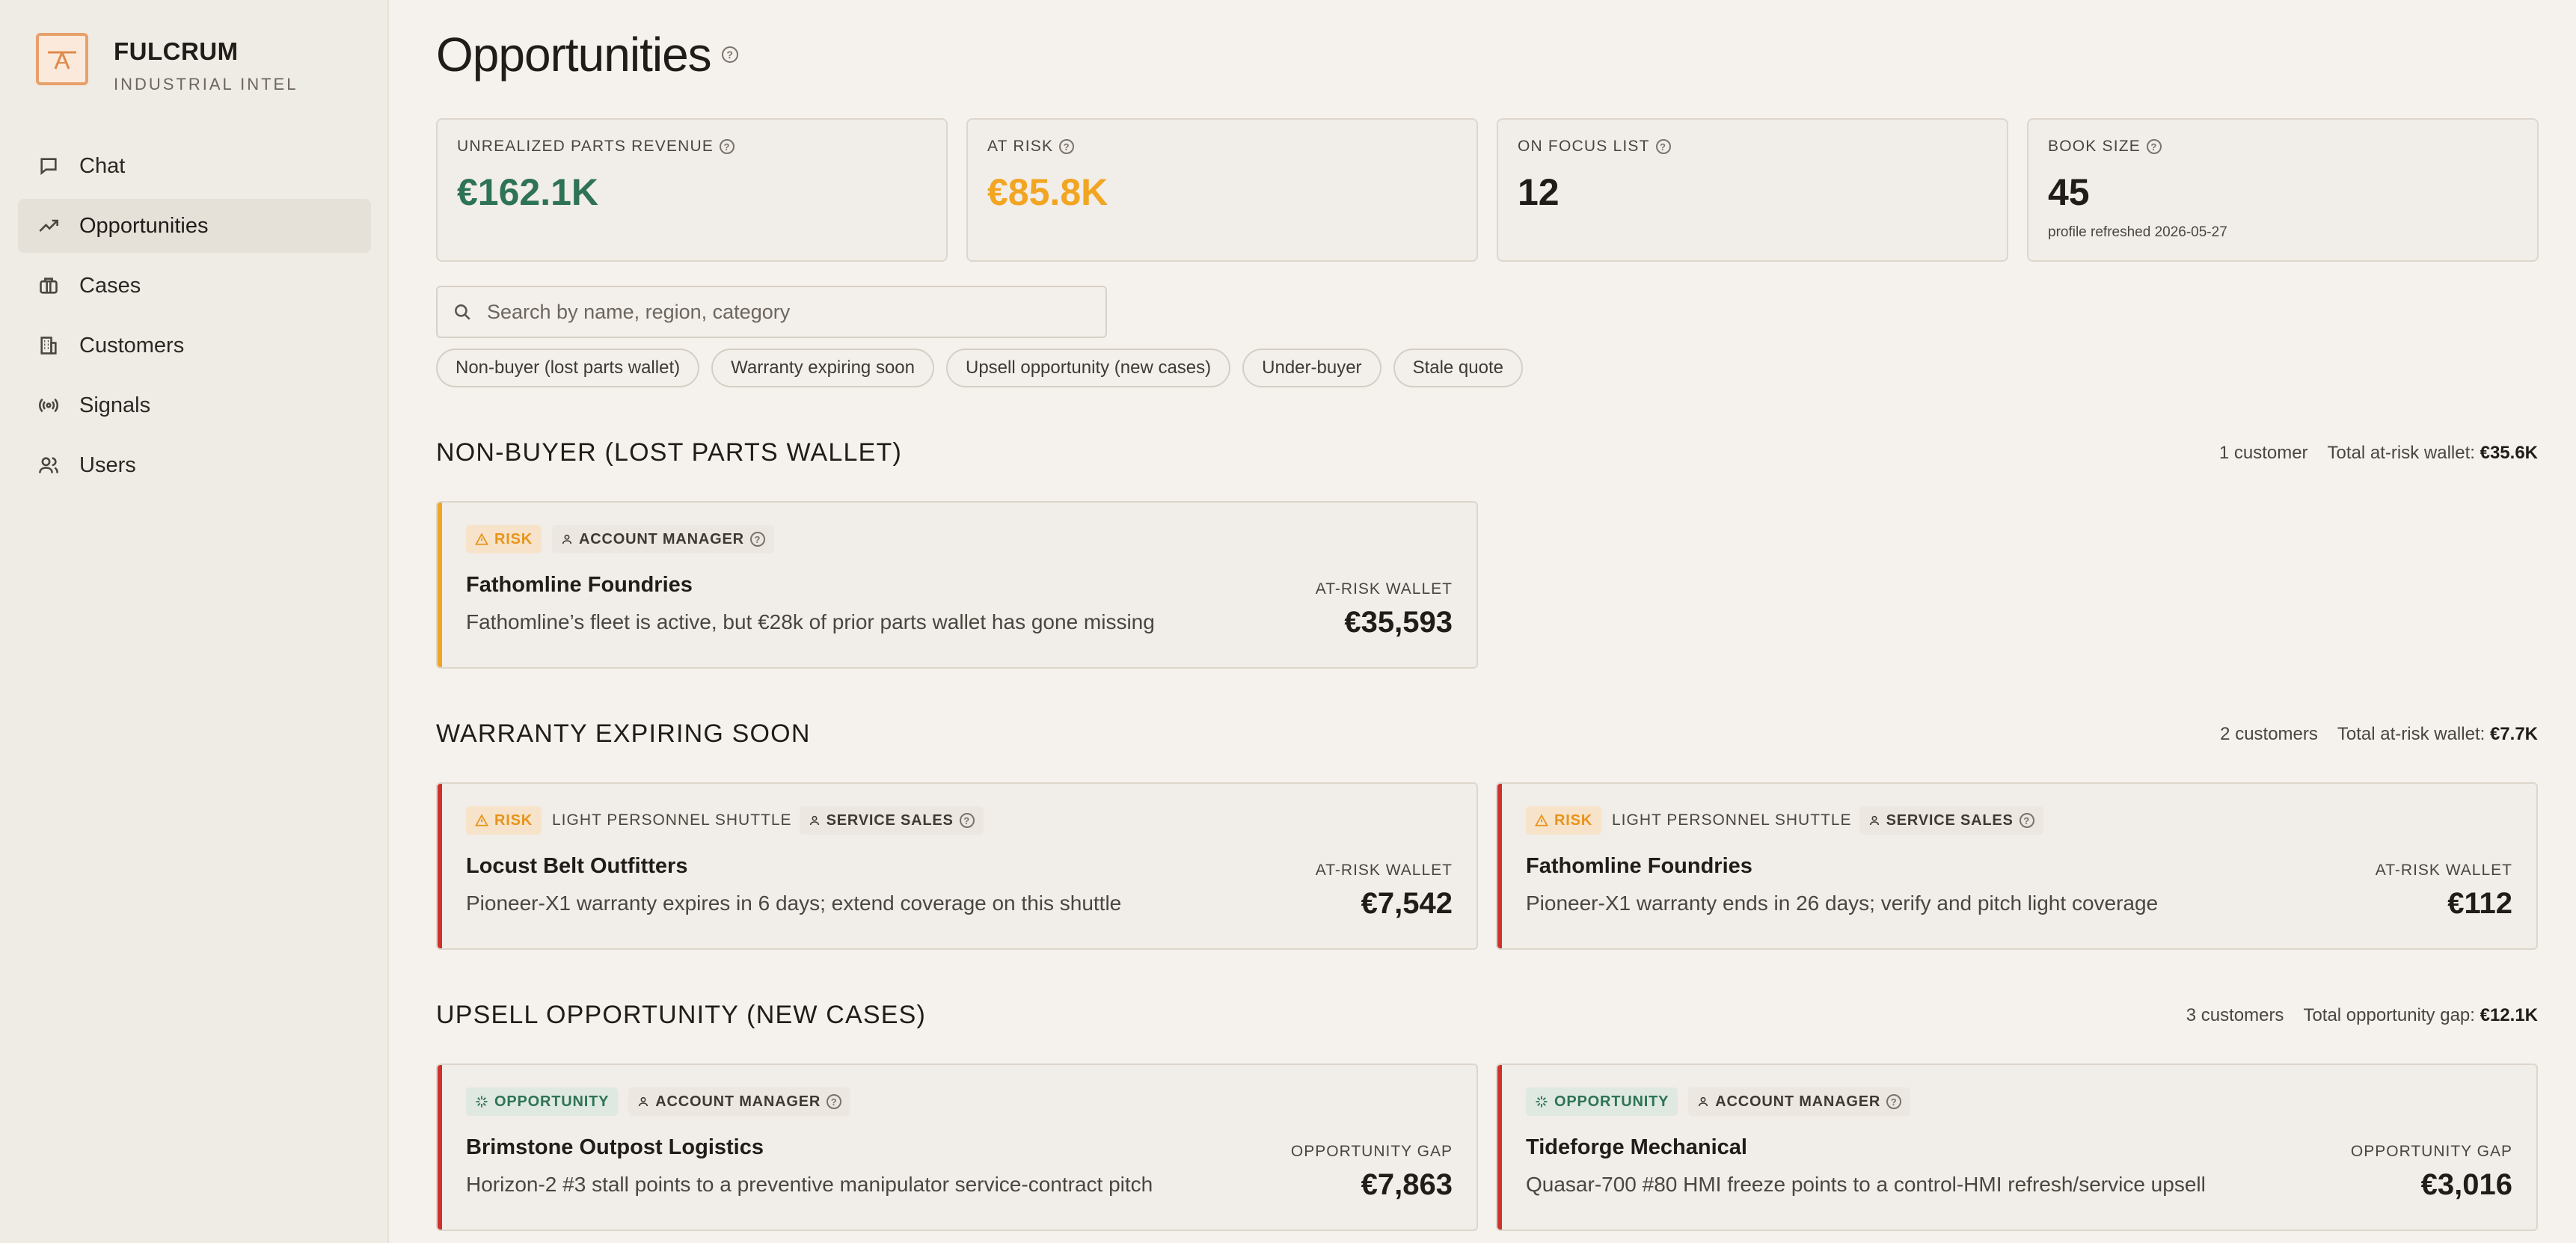 Image resolution: width=2576 pixels, height=1243 pixels. What do you see at coordinates (2094, 146) in the screenshot?
I see `stat-label: BOOK SIZE` at bounding box center [2094, 146].